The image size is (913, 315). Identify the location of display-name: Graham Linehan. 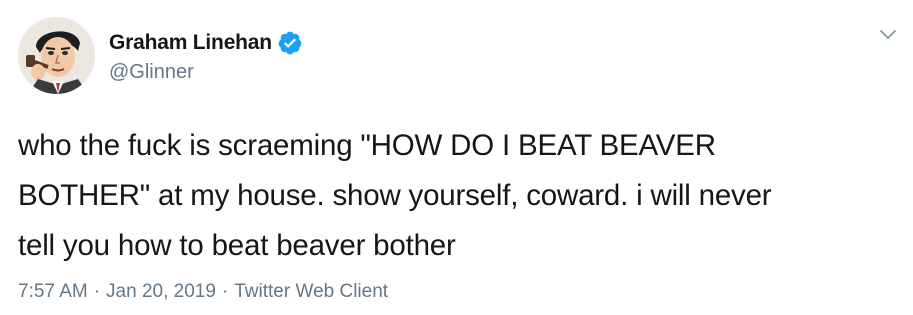
(190, 43).